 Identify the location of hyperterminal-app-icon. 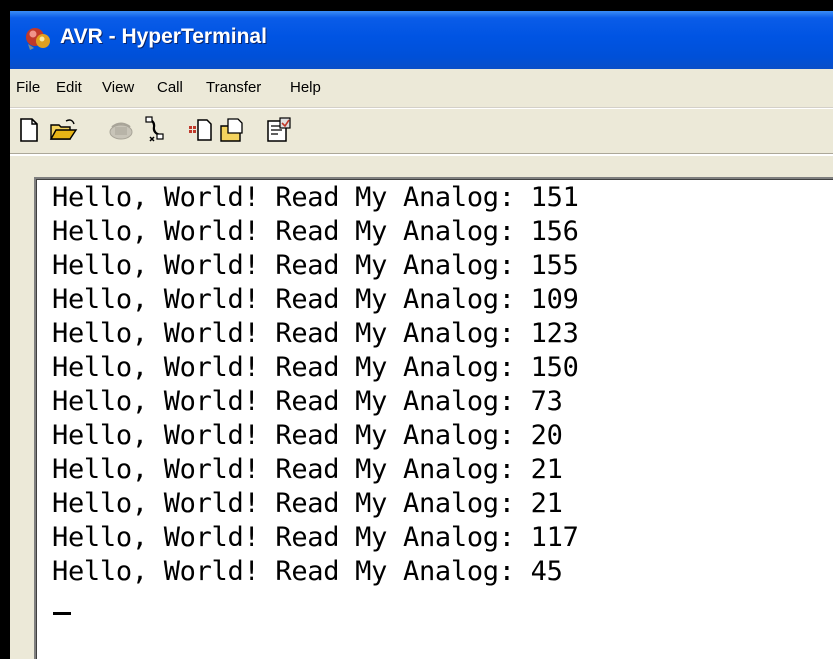
(38, 38).